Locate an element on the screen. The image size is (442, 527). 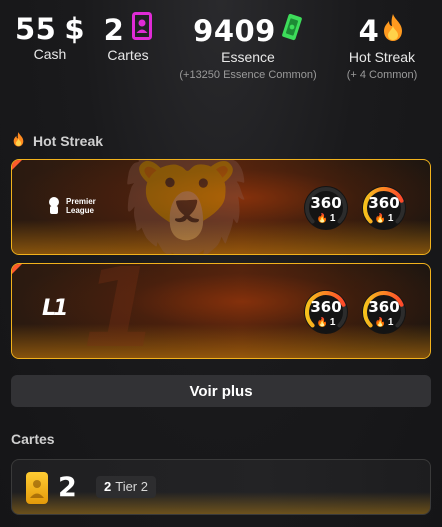
essence-value: 9409 is located at coordinates (234, 30).